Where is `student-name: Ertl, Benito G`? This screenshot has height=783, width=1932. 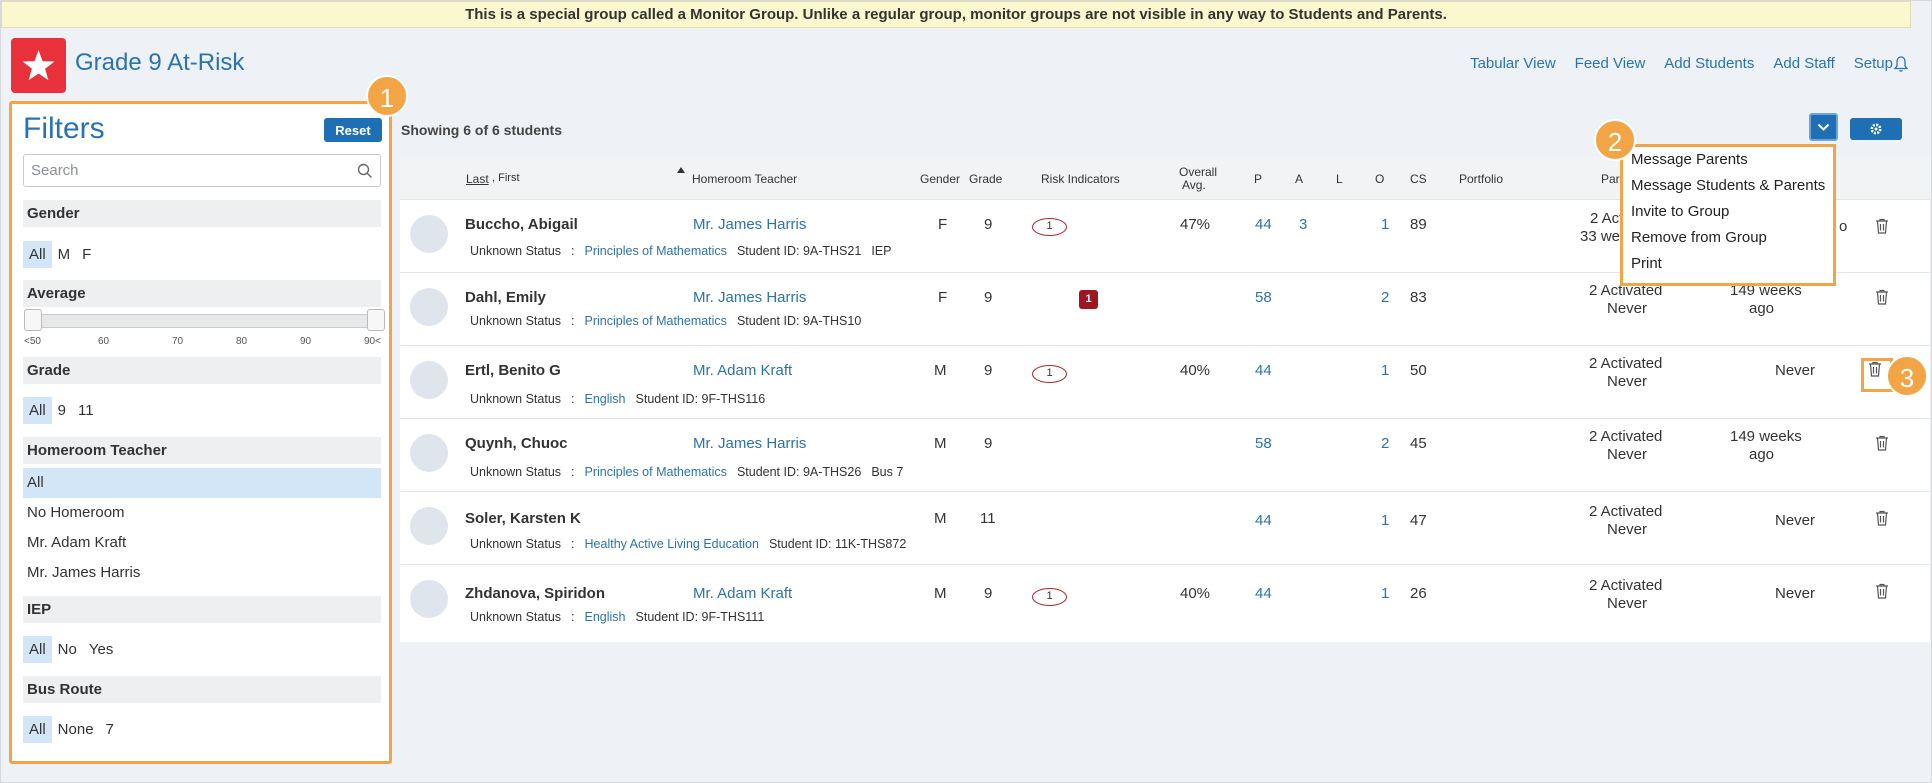
student-name: Ertl, Benito G is located at coordinates (513, 370).